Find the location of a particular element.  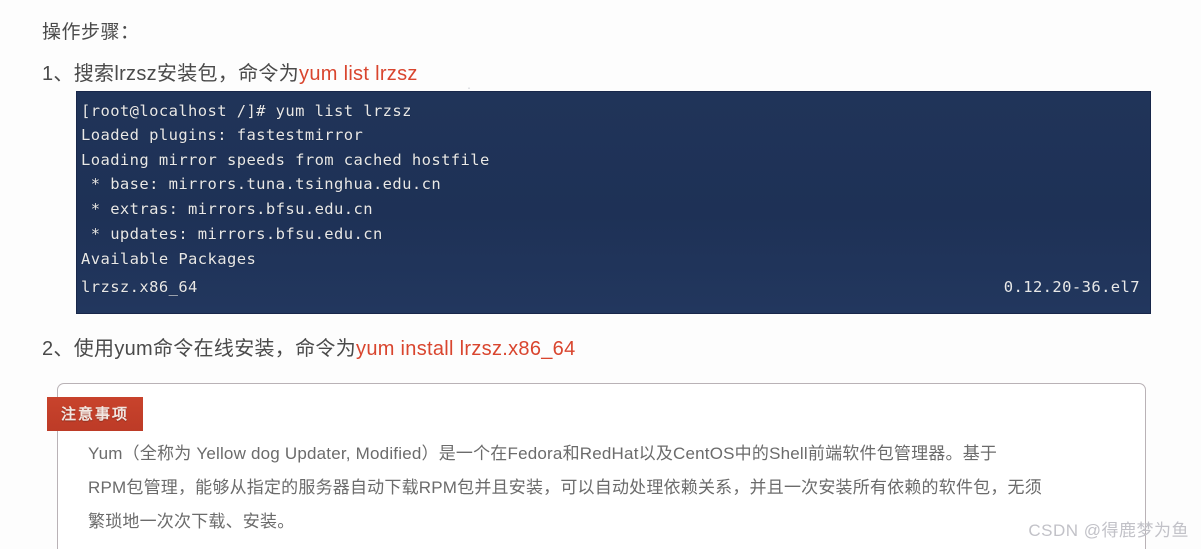

terminal-line: Loaded plugins: fastestmirror is located at coordinates (222, 135).